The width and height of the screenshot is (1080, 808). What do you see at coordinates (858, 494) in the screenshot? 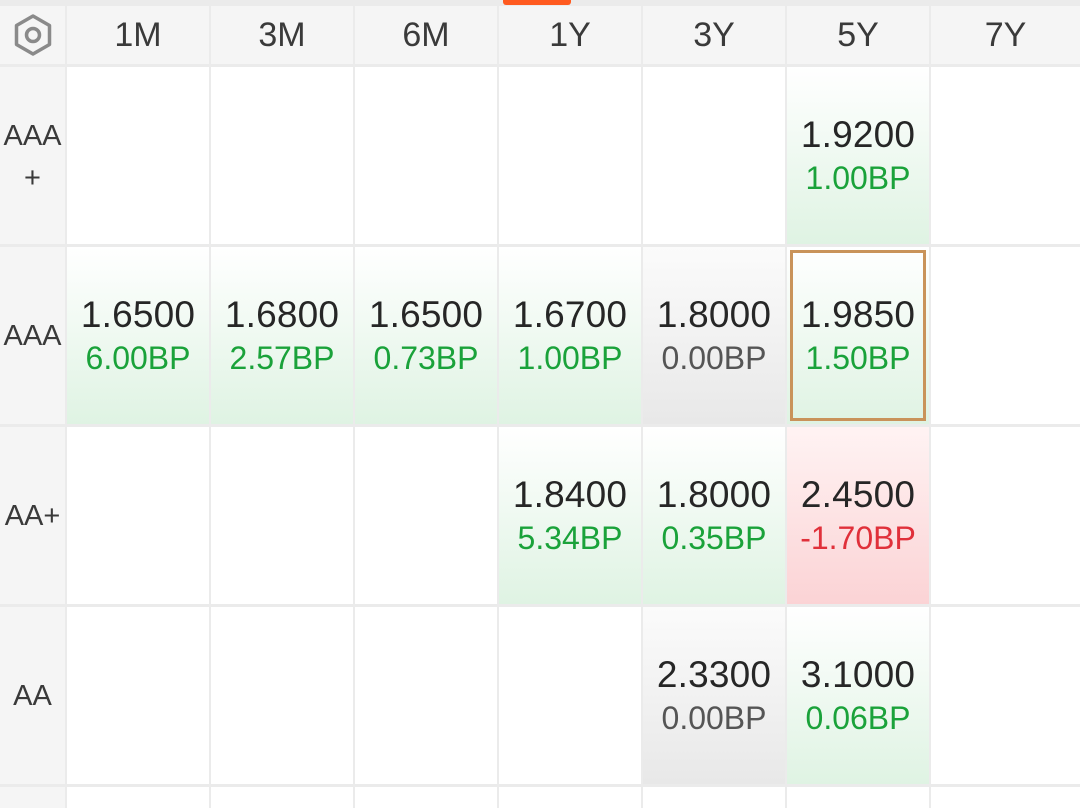
I see `rate-value: 2.4500` at bounding box center [858, 494].